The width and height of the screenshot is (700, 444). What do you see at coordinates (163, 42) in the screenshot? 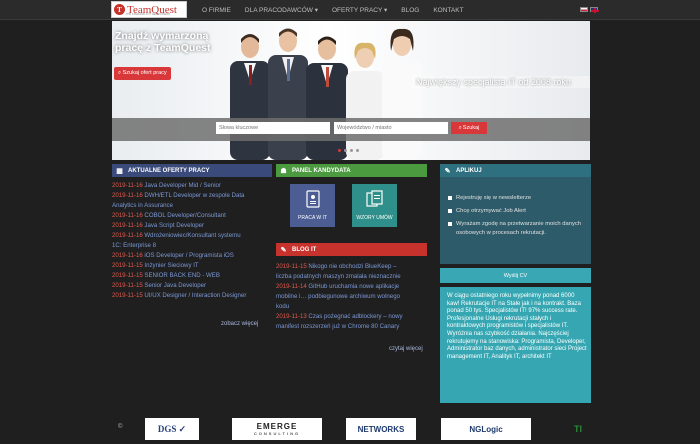
I see `hero-title: Znajdź wymarzoną pracę z TeamQuest` at bounding box center [163, 42].